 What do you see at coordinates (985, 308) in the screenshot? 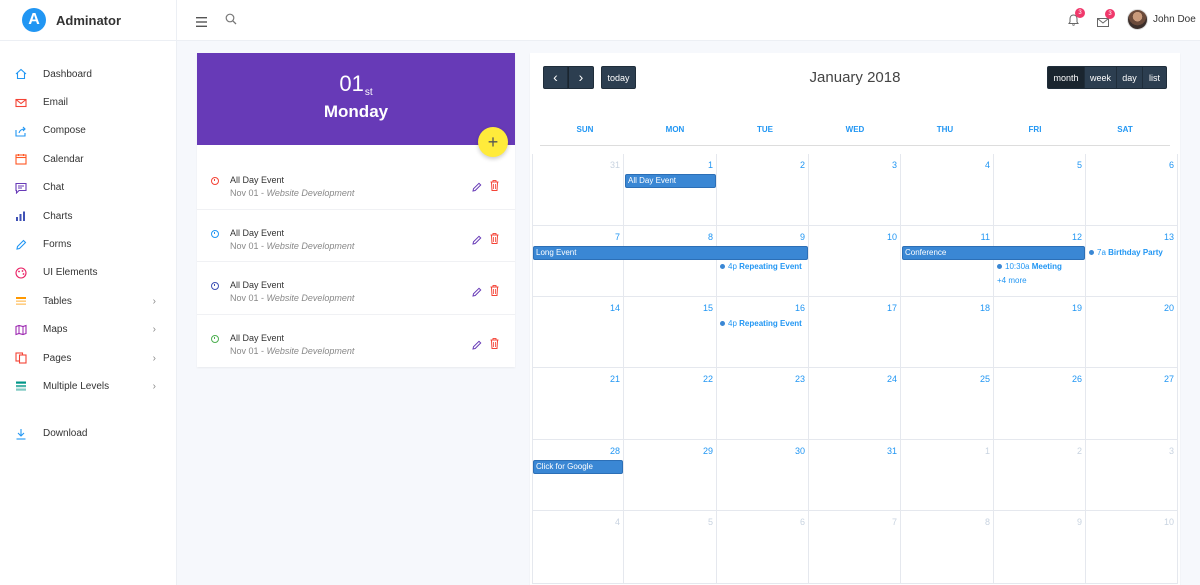
I see `day-number: 18` at bounding box center [985, 308].